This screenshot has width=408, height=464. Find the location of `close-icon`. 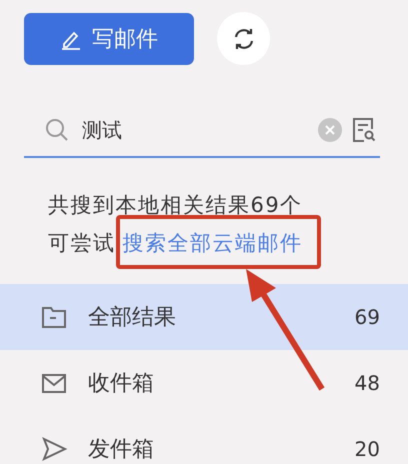

close-icon is located at coordinates (330, 130).